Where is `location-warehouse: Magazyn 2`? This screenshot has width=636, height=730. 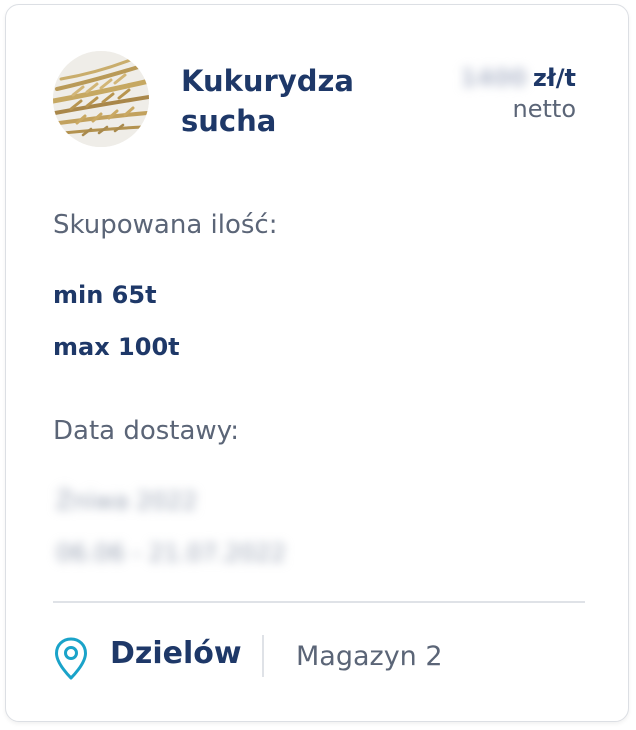
location-warehouse: Magazyn 2 is located at coordinates (369, 656).